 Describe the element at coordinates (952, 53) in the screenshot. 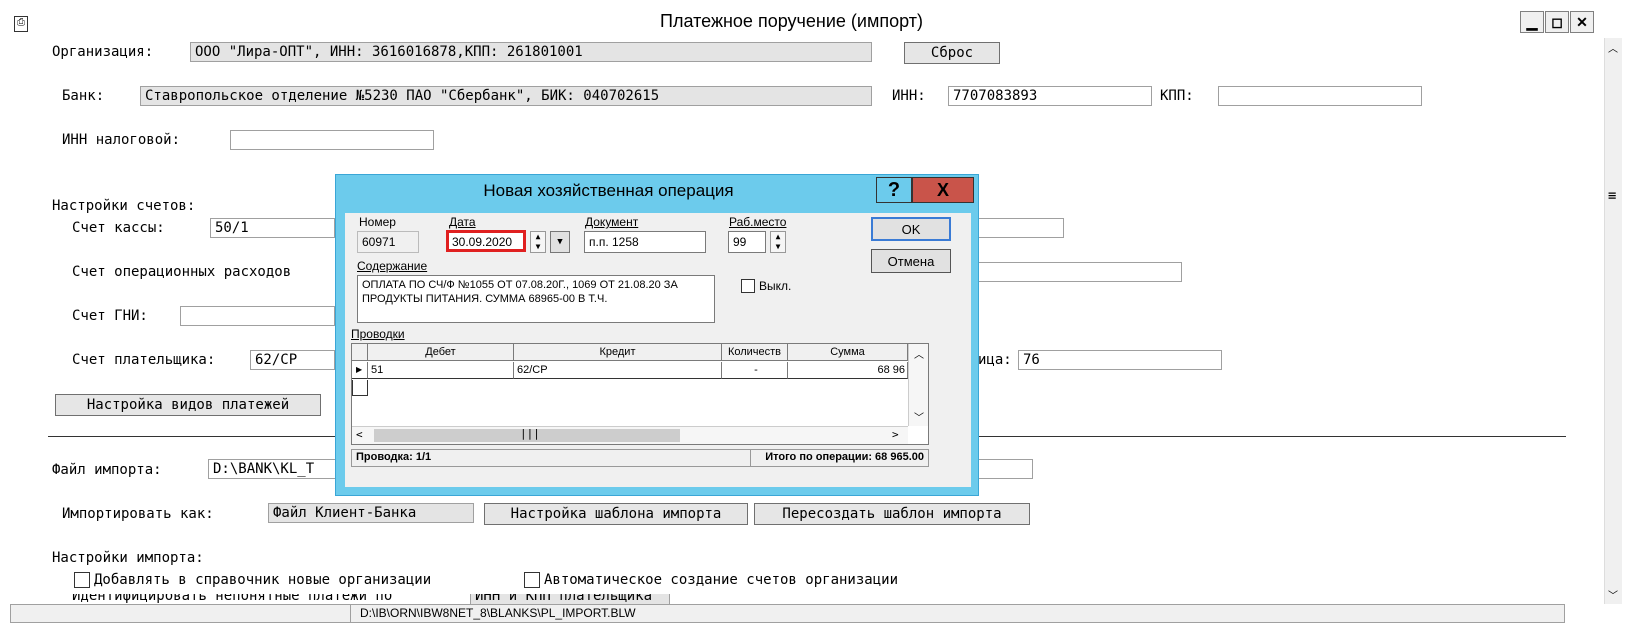

I see `reset-button: Сброс` at that location.